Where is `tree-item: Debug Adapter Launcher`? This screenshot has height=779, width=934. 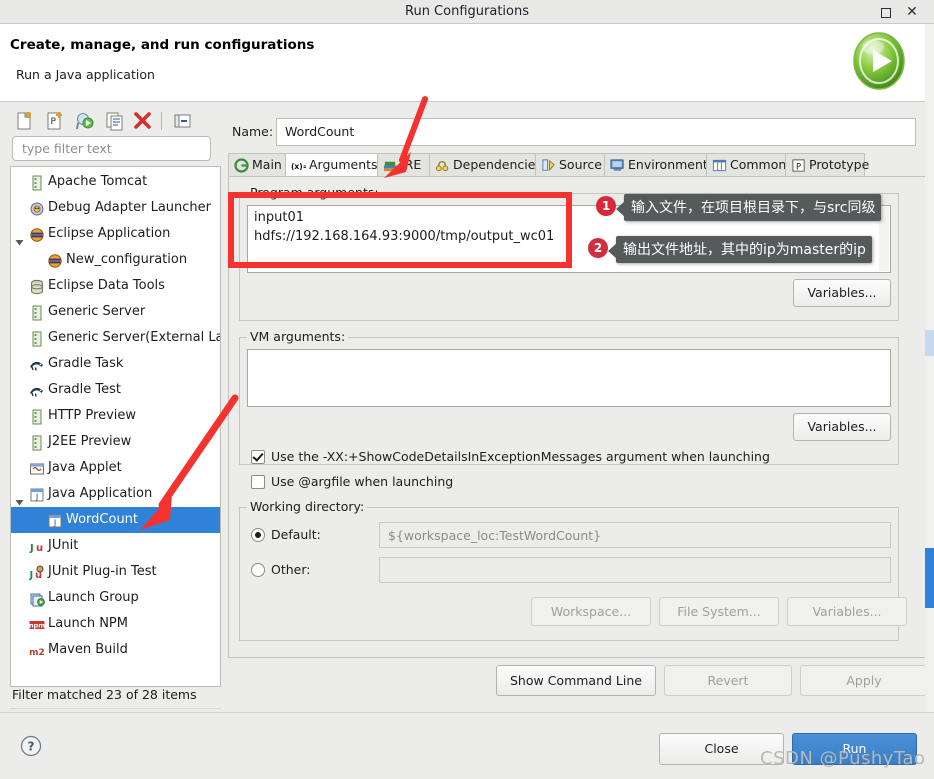
tree-item: Debug Adapter Launcher is located at coordinates (115, 208).